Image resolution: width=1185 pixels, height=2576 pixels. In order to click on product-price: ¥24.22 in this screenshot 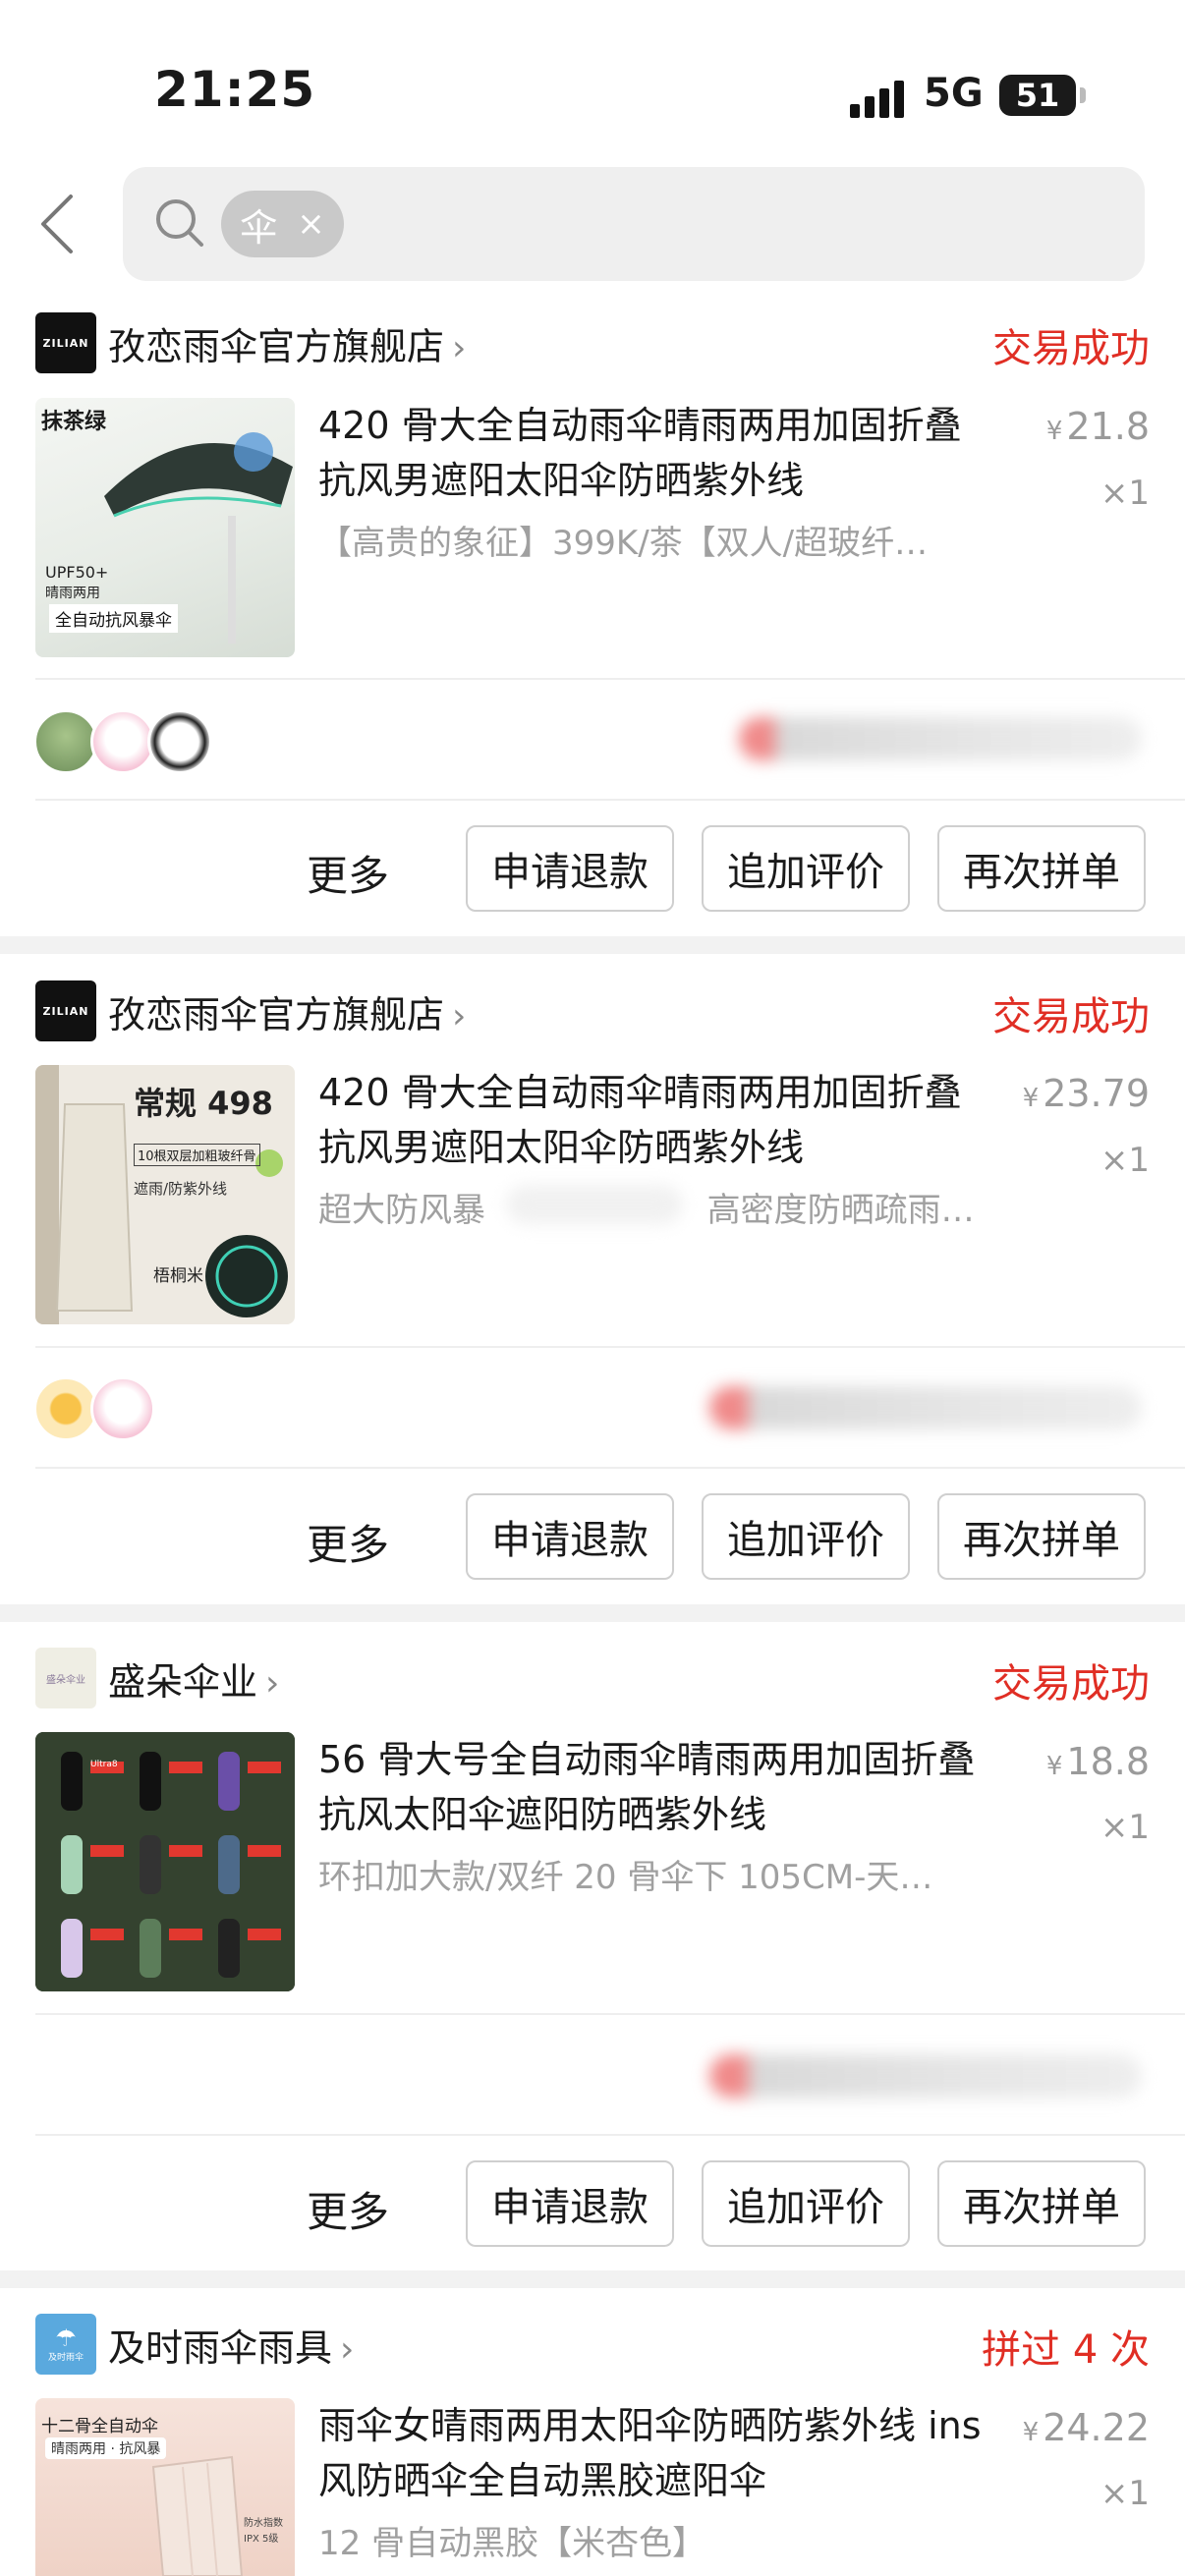, I will do `click(1086, 2427)`.